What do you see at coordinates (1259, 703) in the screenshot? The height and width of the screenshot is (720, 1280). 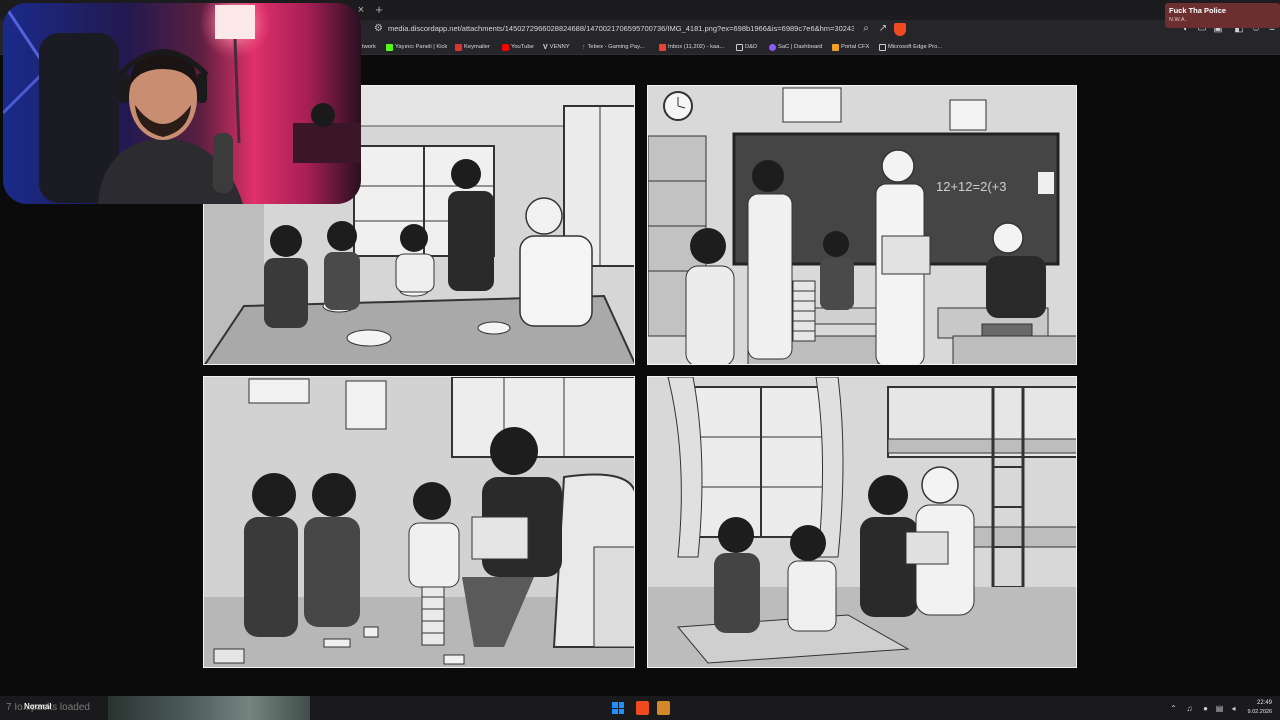 I see `clock-time: 22:49` at bounding box center [1259, 703].